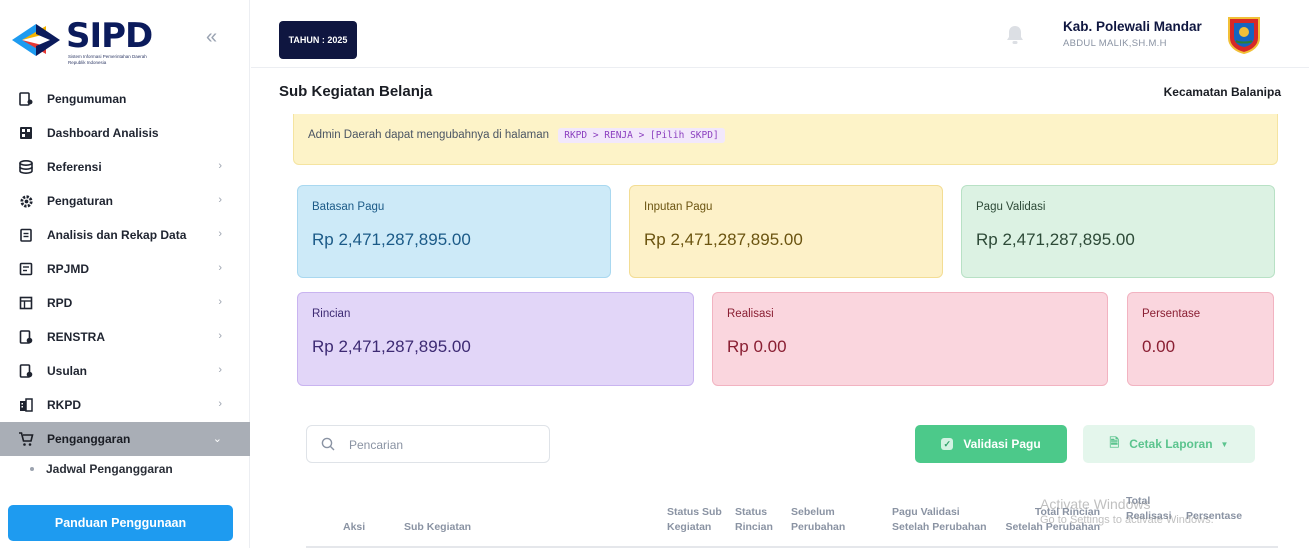  I want to click on region-name: Kab. Polewali Mandar, so click(1132, 26).